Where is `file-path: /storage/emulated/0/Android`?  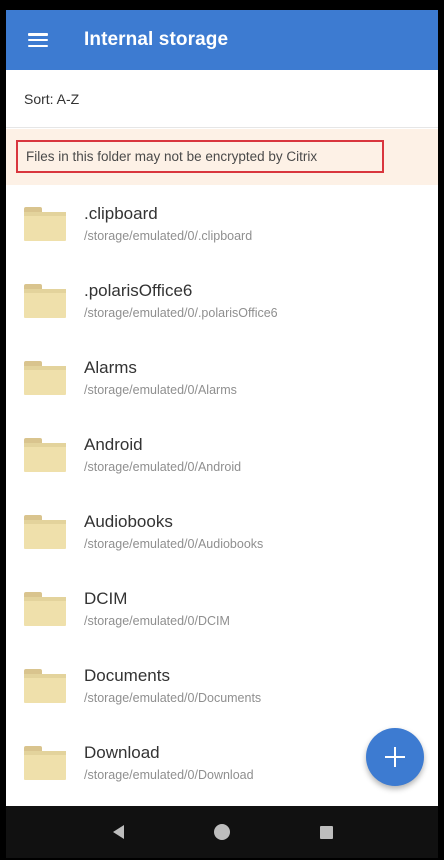 file-path: /storage/emulated/0/Android is located at coordinates (163, 466).